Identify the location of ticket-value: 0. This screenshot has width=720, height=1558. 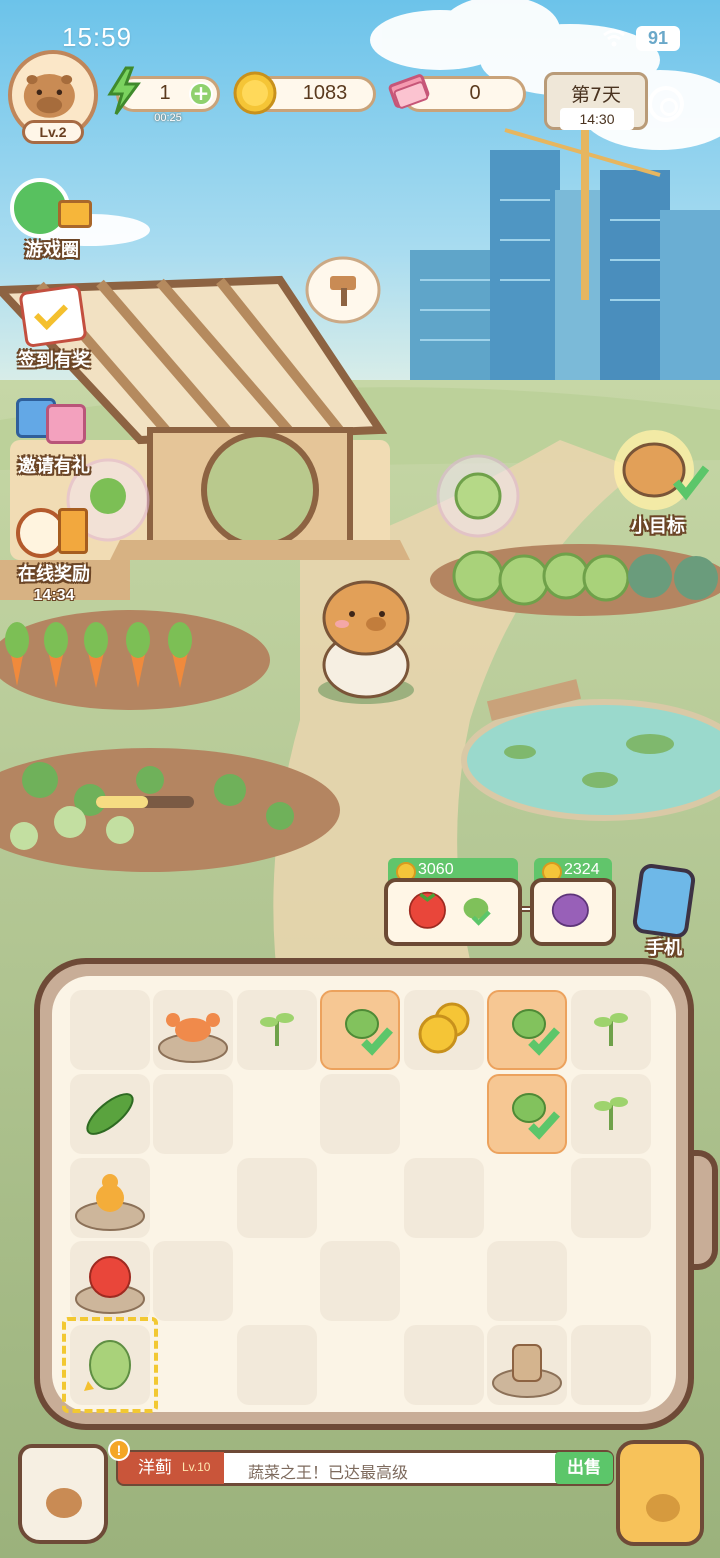
(475, 93).